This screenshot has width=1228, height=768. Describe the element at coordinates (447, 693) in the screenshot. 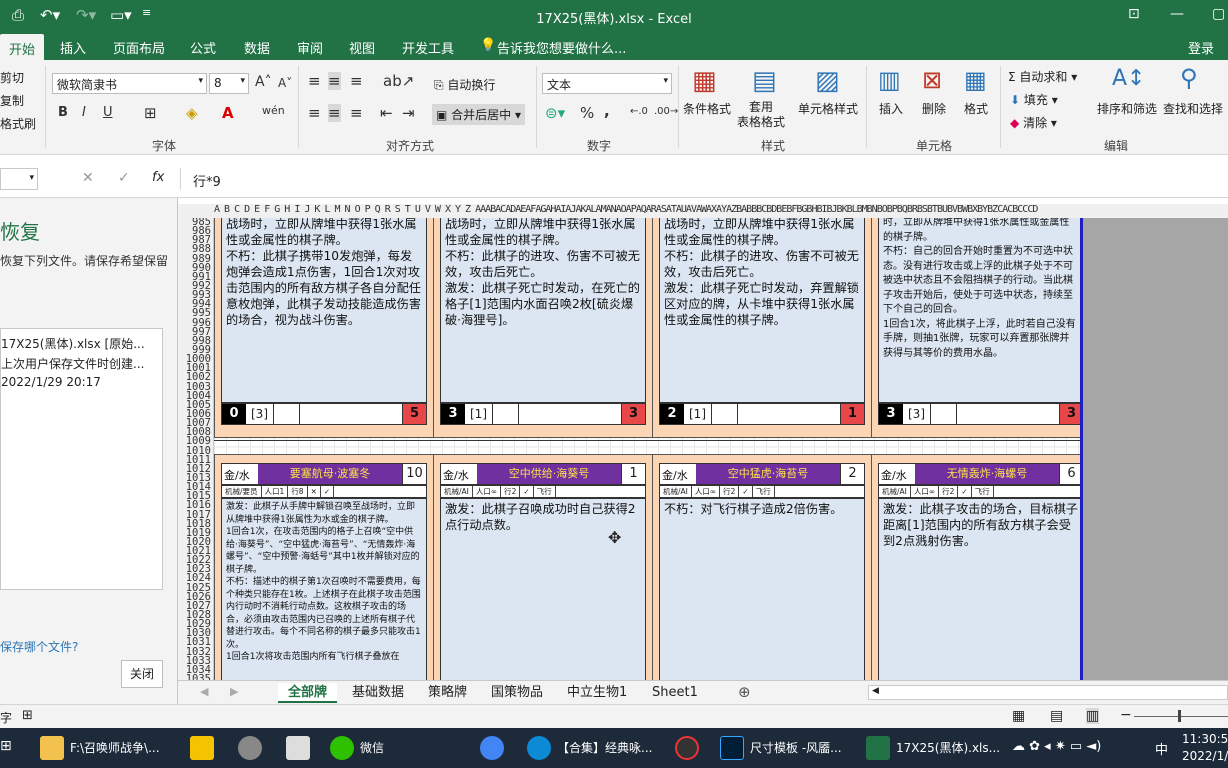

I see `sheet-tab-strategy: 策略牌` at that location.